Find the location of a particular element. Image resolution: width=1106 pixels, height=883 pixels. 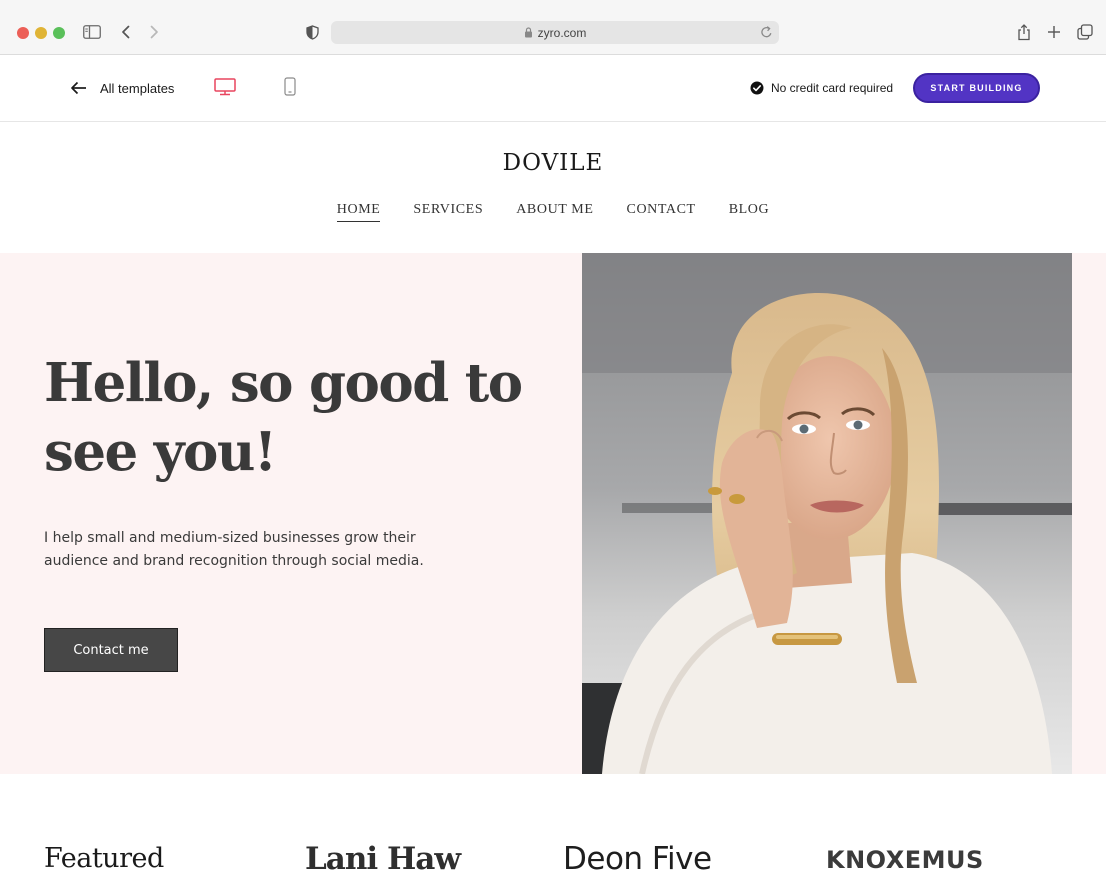

share-icon is located at coordinates (1024, 32).